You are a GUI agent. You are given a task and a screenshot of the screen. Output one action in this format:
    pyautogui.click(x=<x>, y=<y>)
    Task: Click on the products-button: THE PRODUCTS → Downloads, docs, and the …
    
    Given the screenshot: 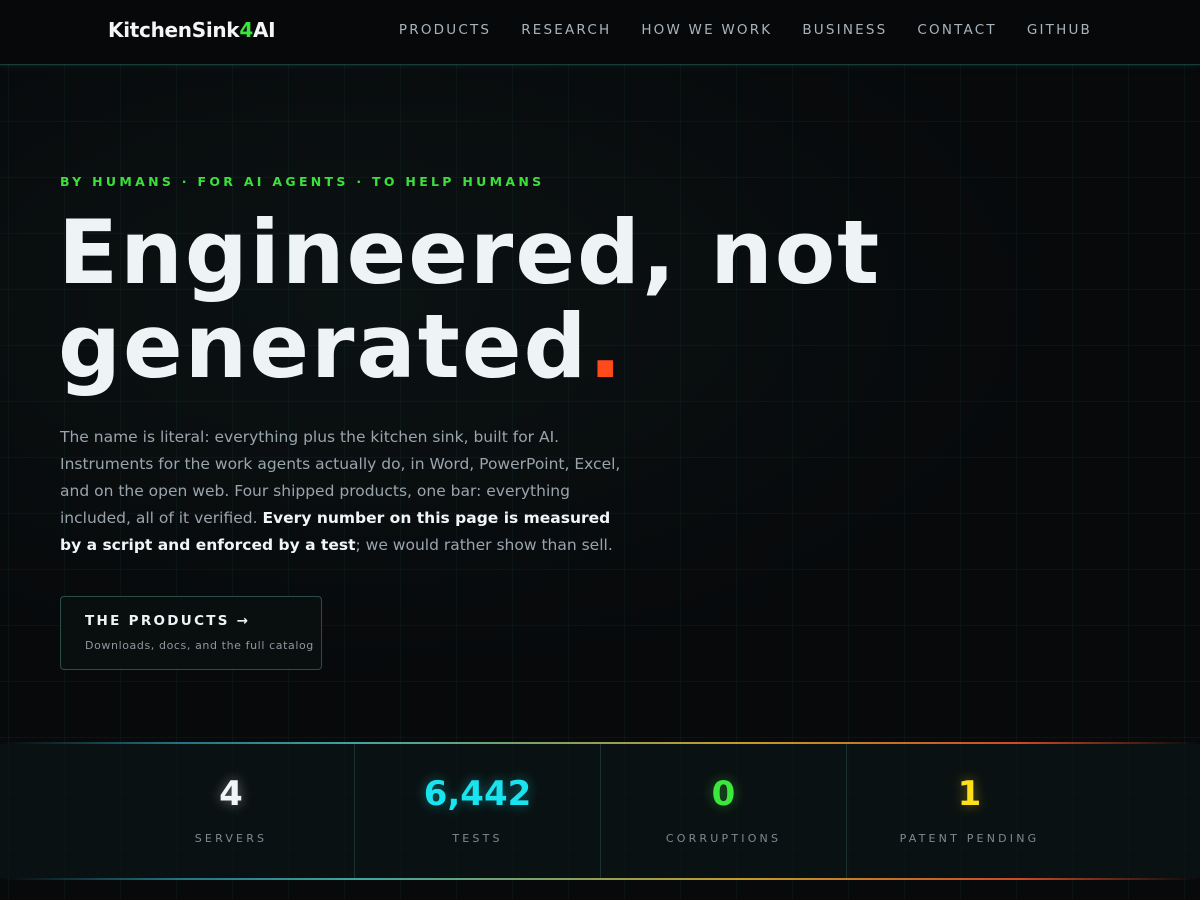 What is the action you would take?
    pyautogui.click(x=191, y=633)
    